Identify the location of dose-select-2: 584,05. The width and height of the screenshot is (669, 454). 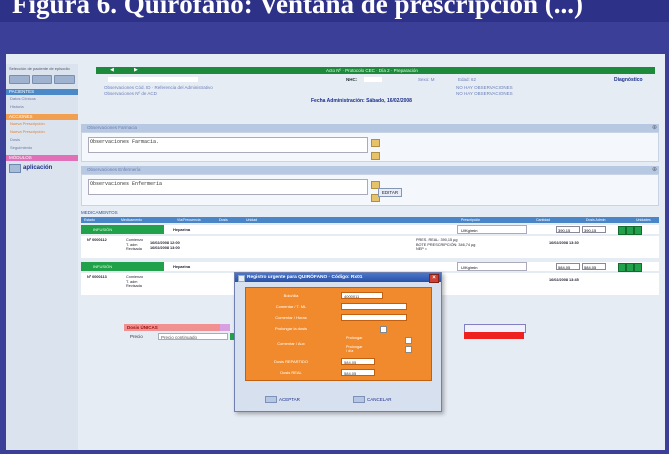
(594, 266).